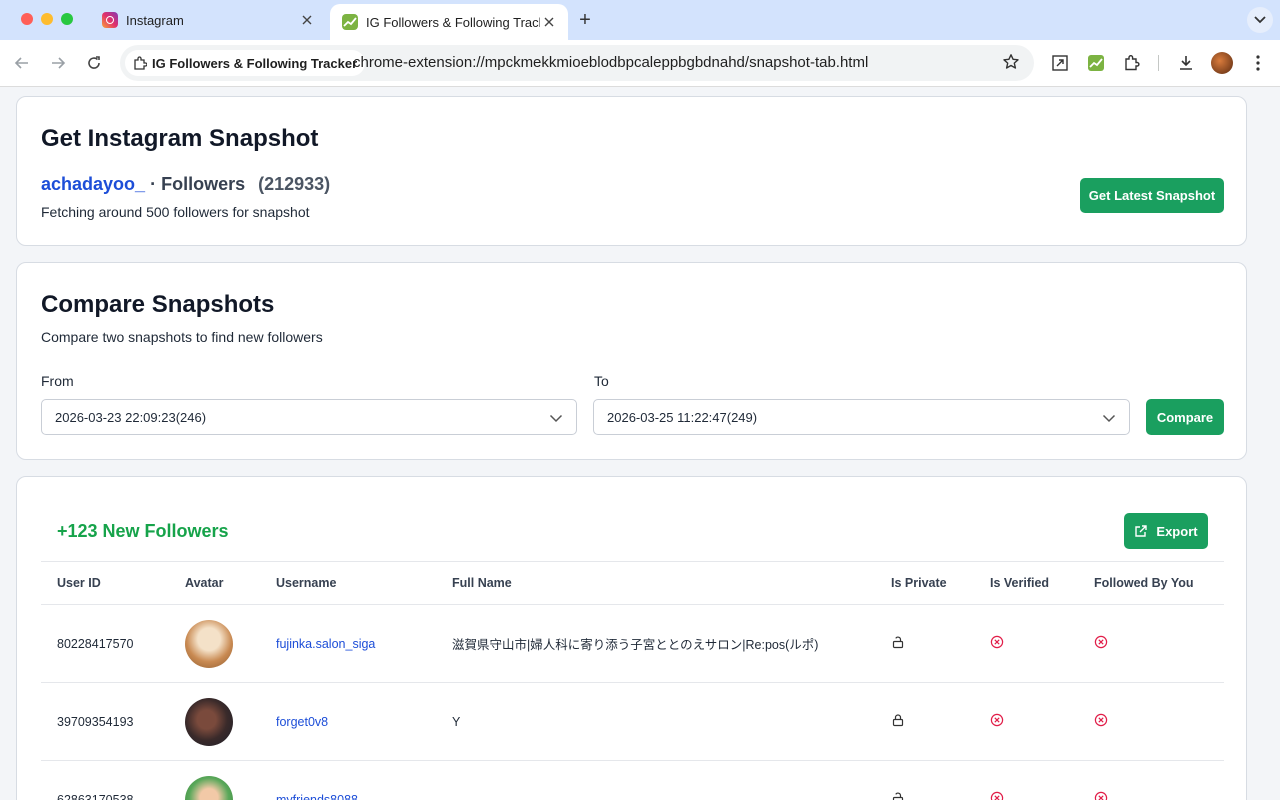  Describe the element at coordinates (1166, 531) in the screenshot. I see `export-button: Export` at that location.